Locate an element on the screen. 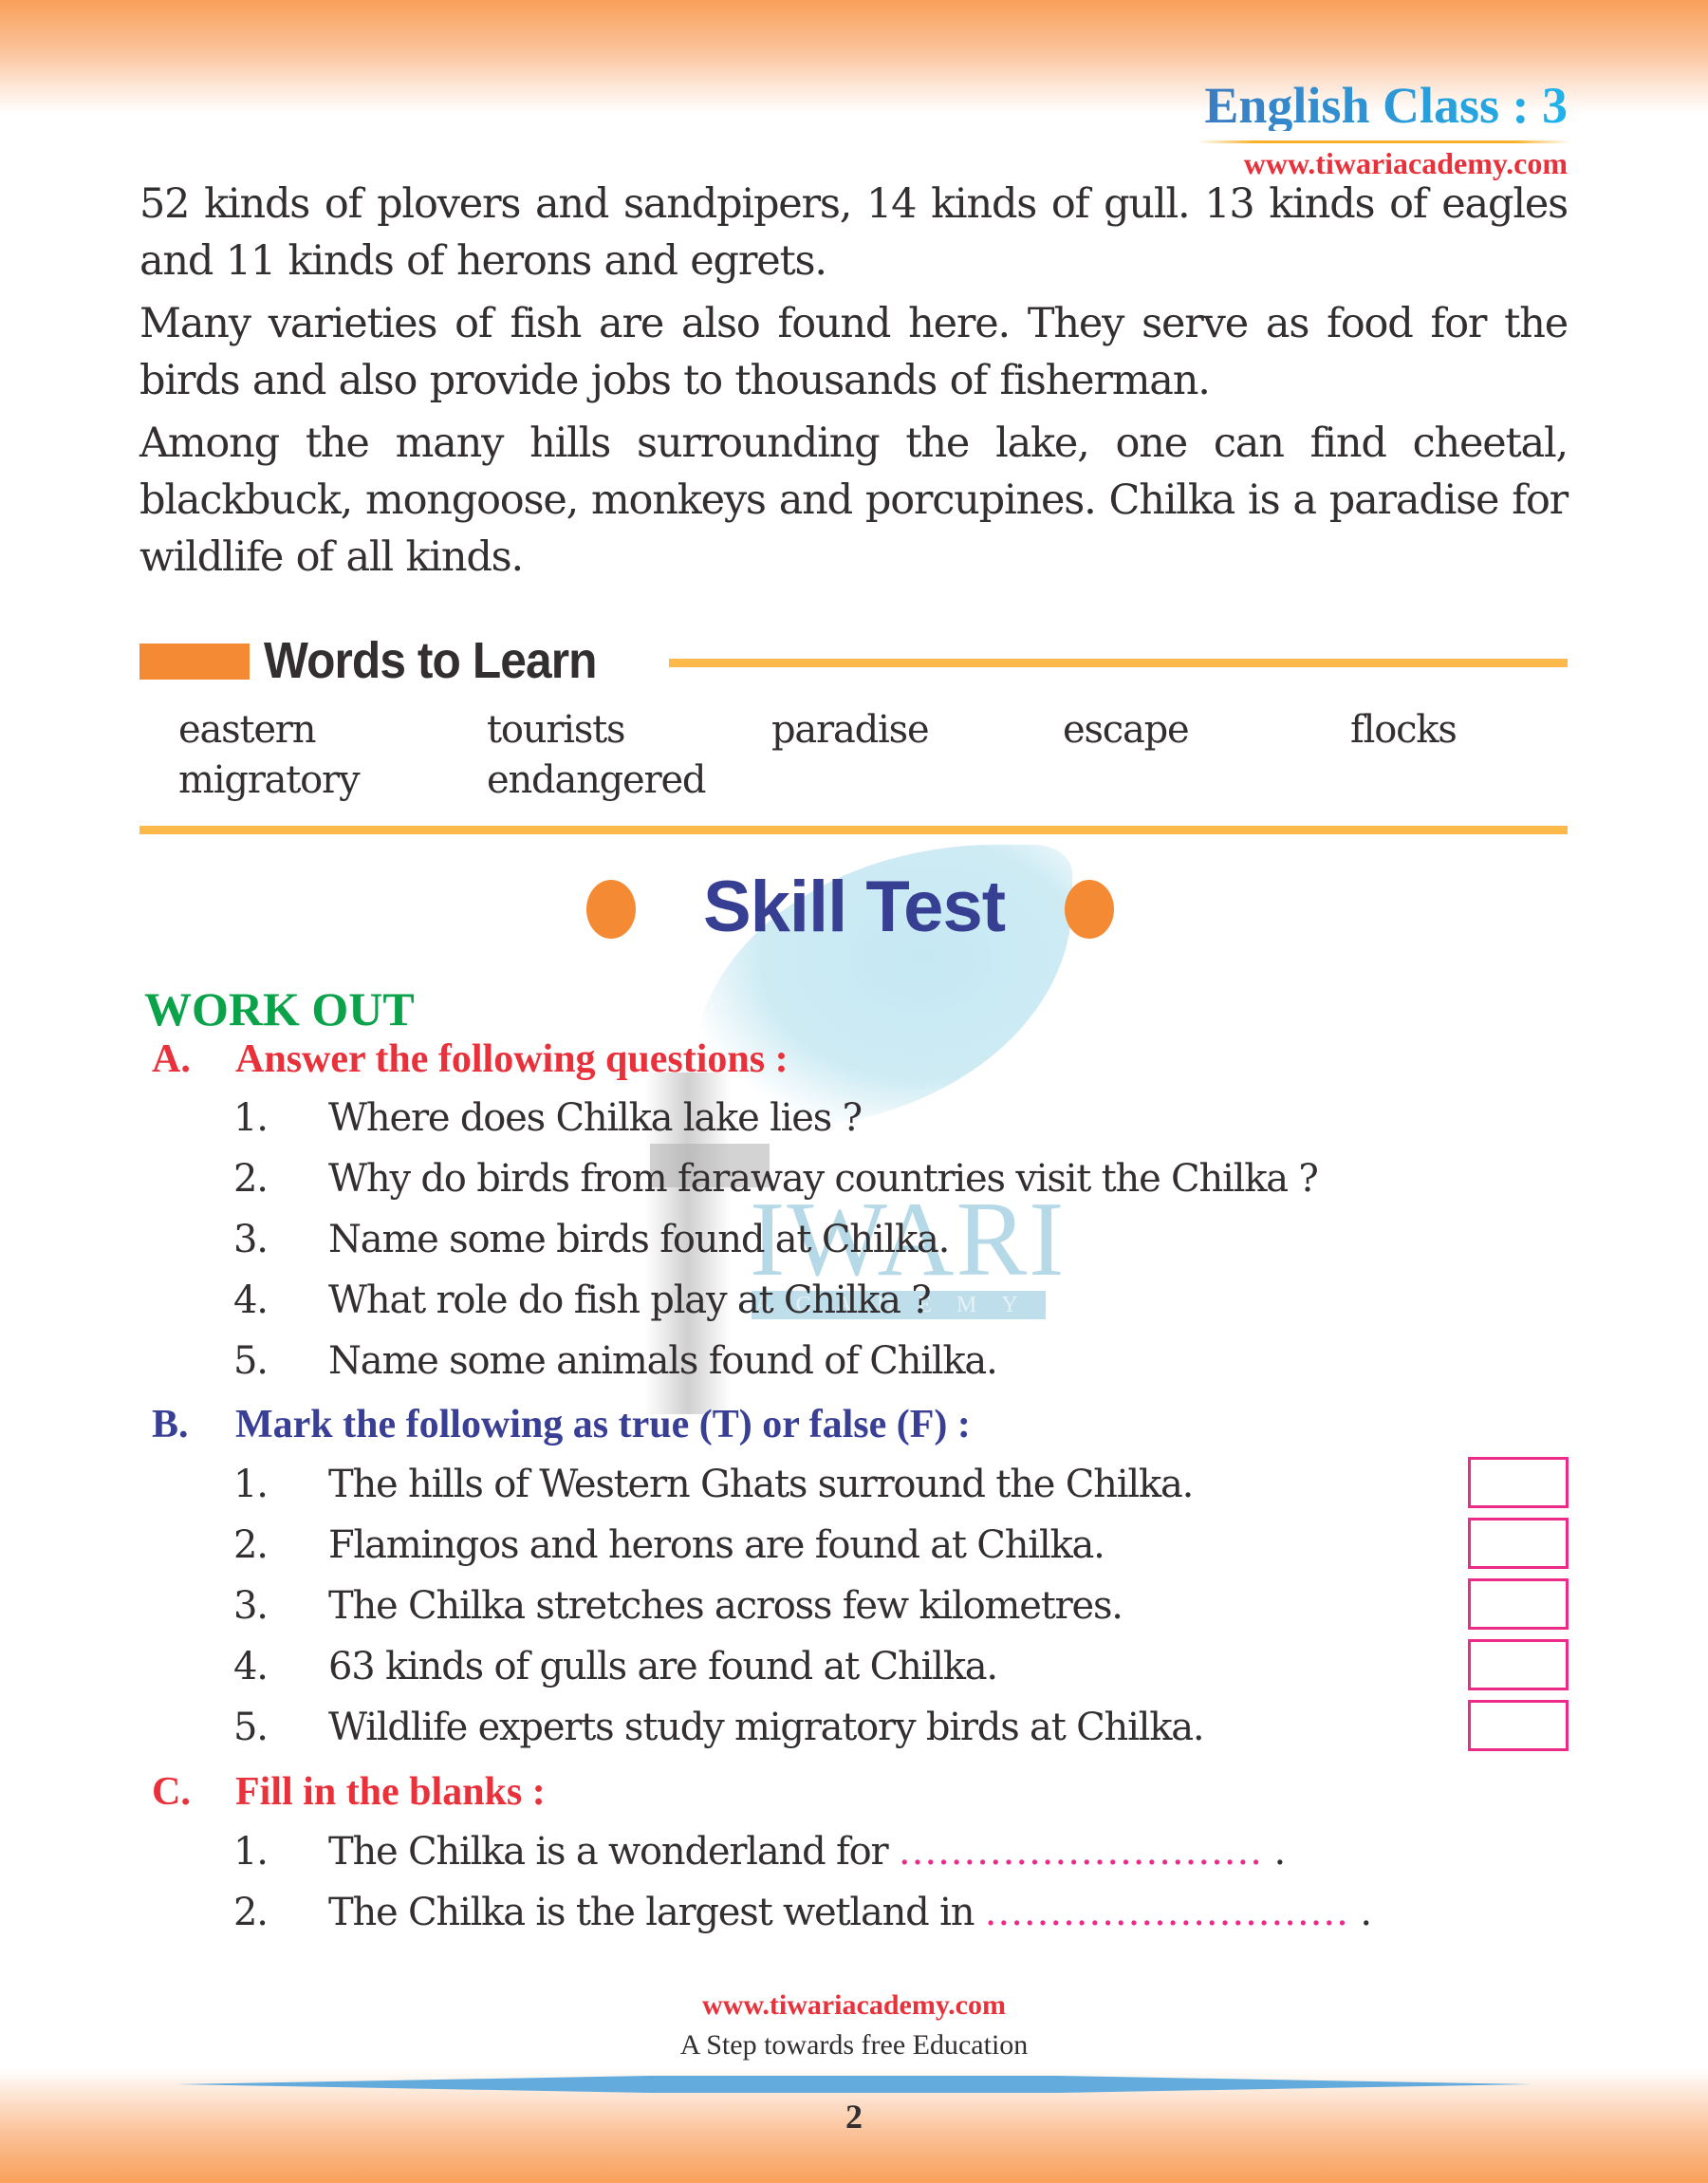 This screenshot has height=2183, width=1708. true-false-item: 4. 63 kinds of gulls are found at Chilka. is located at coordinates (615, 1666).